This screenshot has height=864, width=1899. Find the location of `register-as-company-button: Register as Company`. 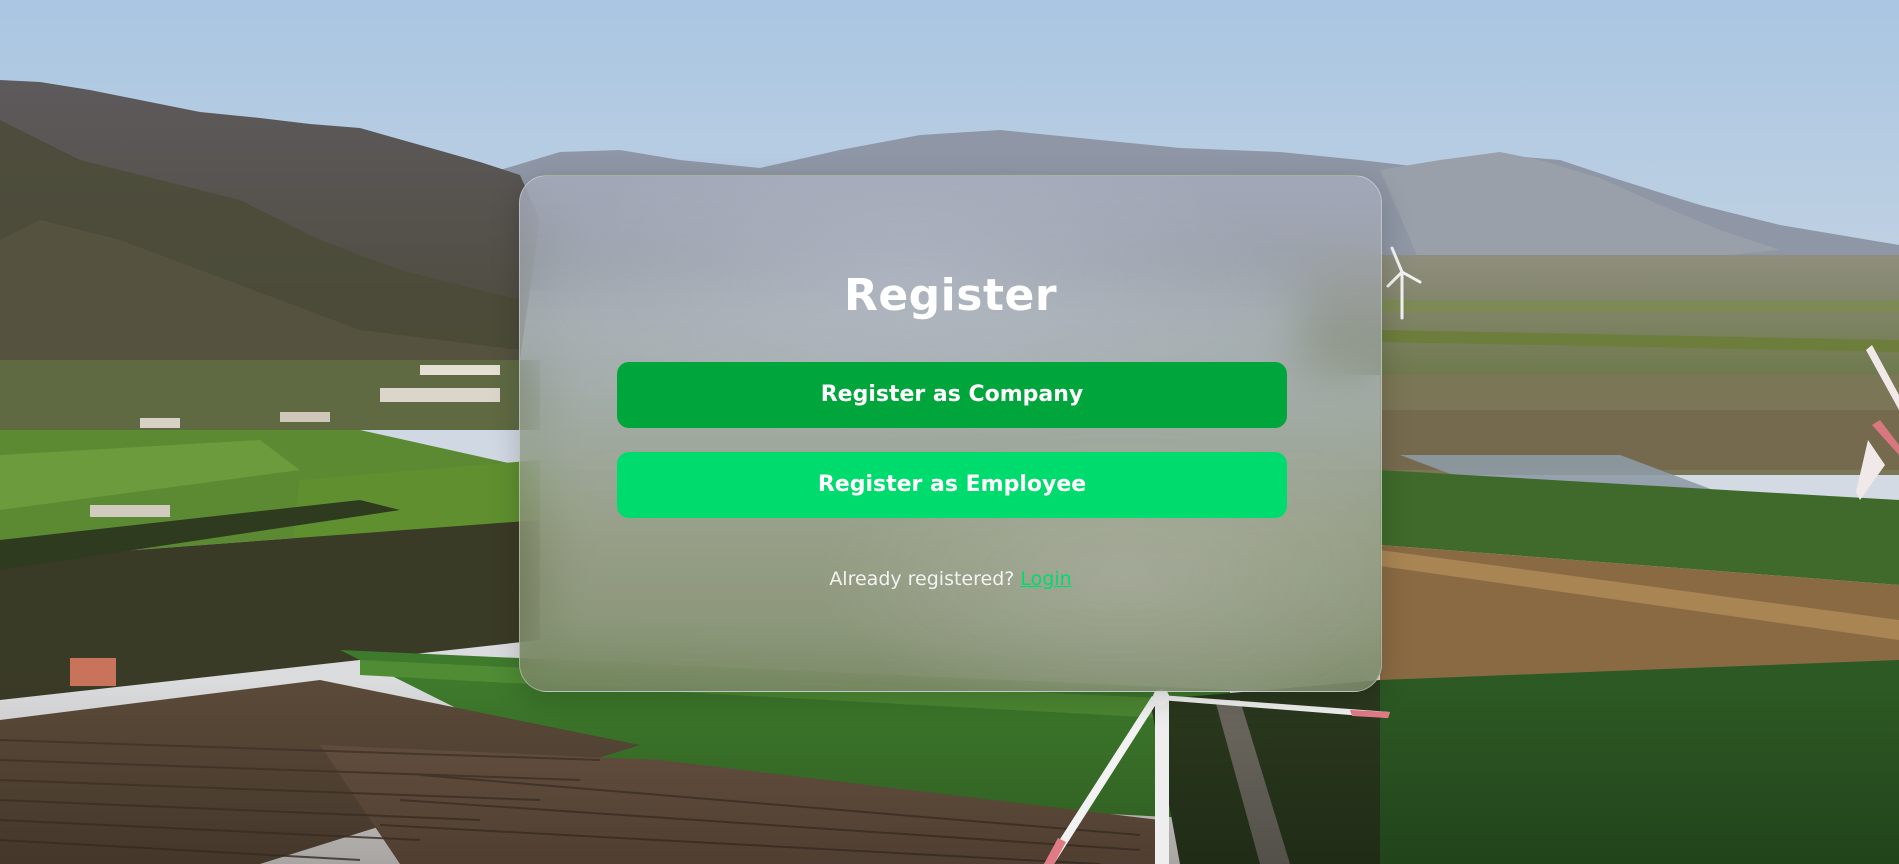

register-as-company-button: Register as Company is located at coordinates (952, 395).